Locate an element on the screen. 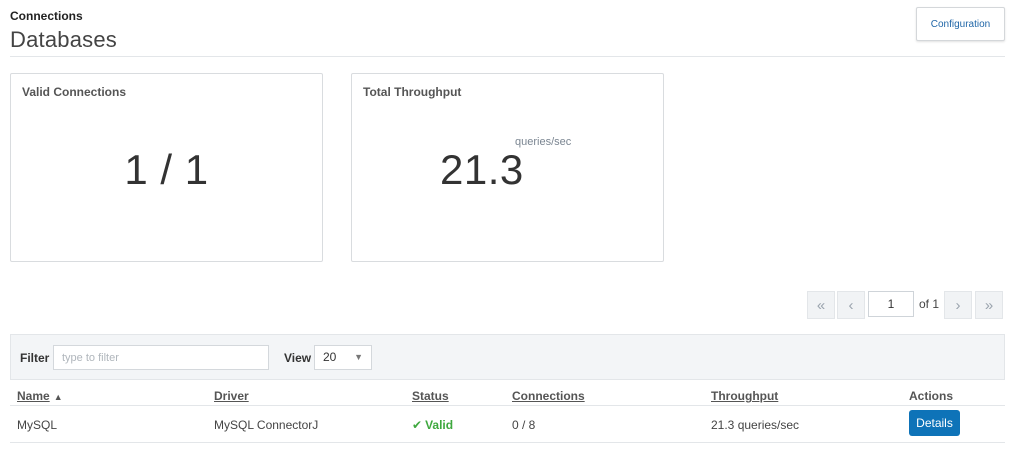  valid-connections-card: Valid Connections 1 / 1 is located at coordinates (166, 167).